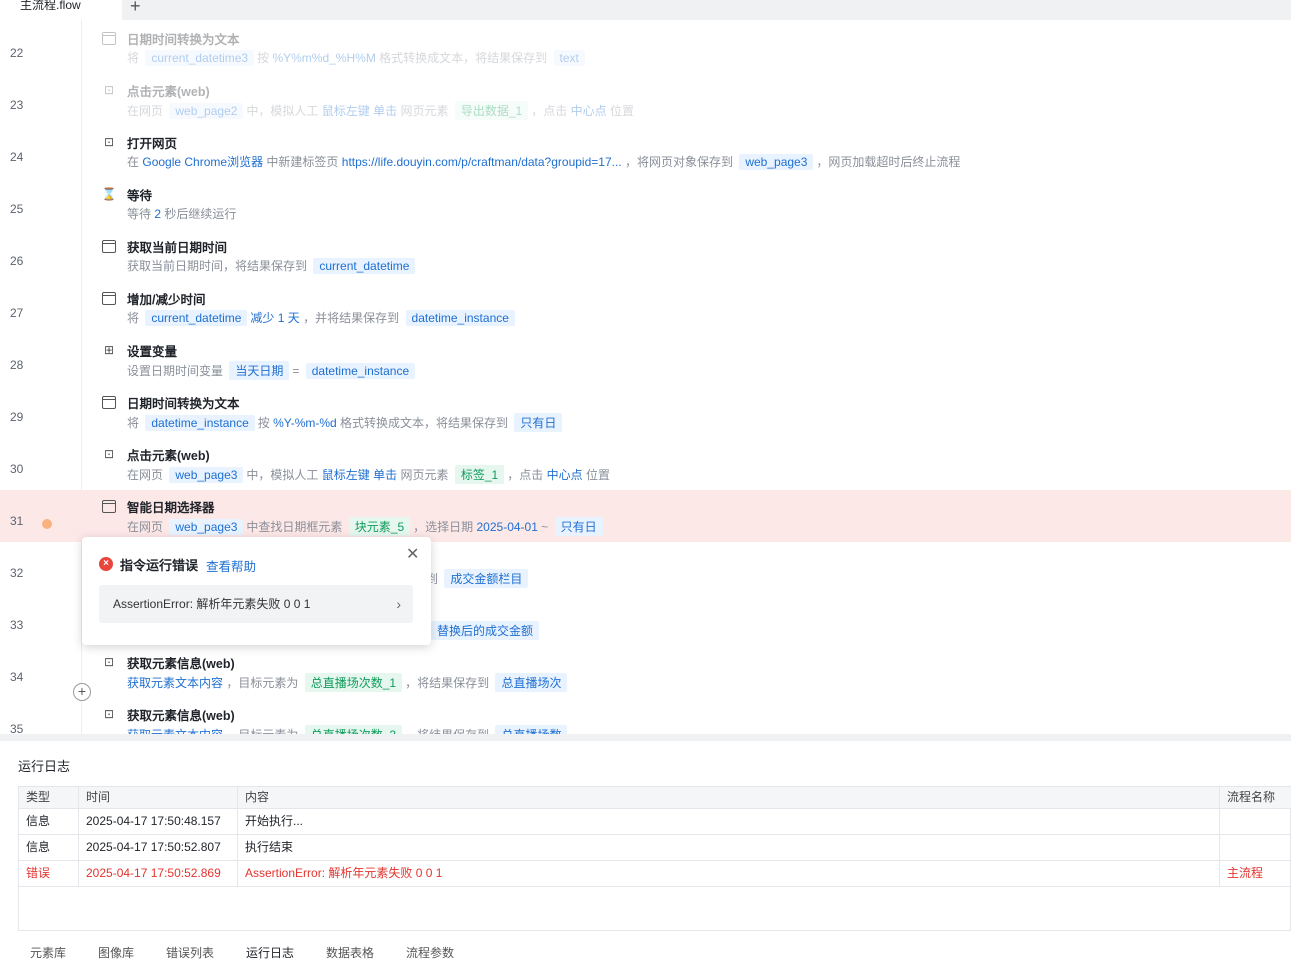  I want to click on line-number: 35, so click(16, 728).